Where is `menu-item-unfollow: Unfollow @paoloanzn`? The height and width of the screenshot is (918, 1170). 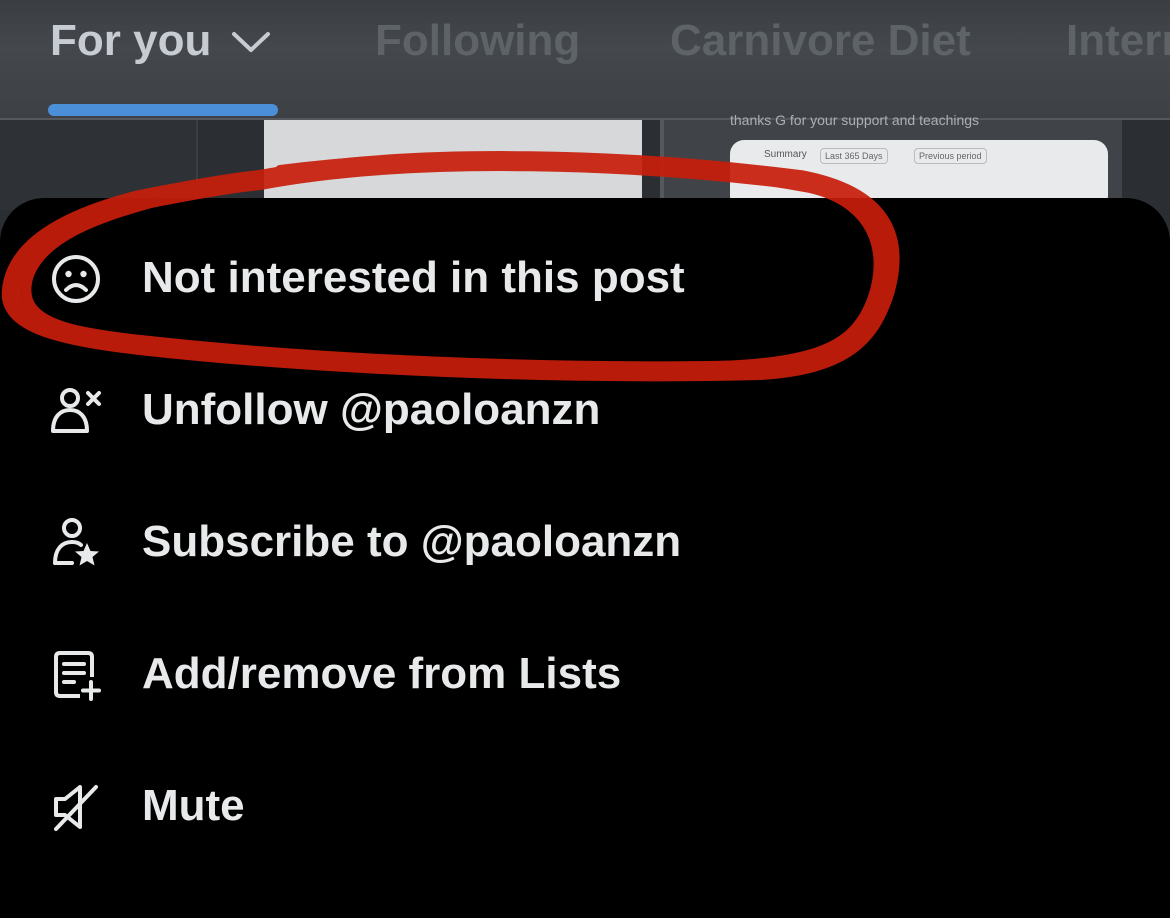 menu-item-unfollow: Unfollow @paoloanzn is located at coordinates (585, 409).